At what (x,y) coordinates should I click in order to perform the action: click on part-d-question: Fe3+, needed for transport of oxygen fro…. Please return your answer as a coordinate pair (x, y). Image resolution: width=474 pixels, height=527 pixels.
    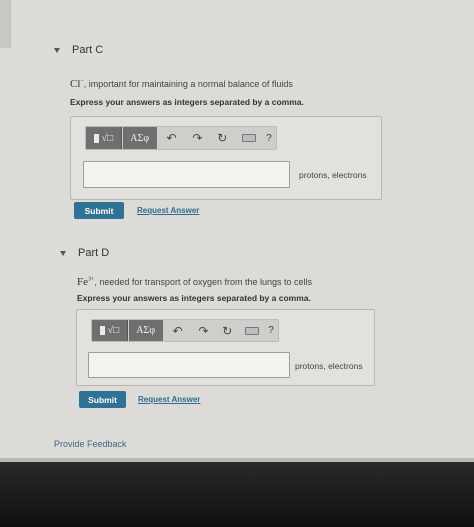
    Looking at the image, I should click on (195, 282).